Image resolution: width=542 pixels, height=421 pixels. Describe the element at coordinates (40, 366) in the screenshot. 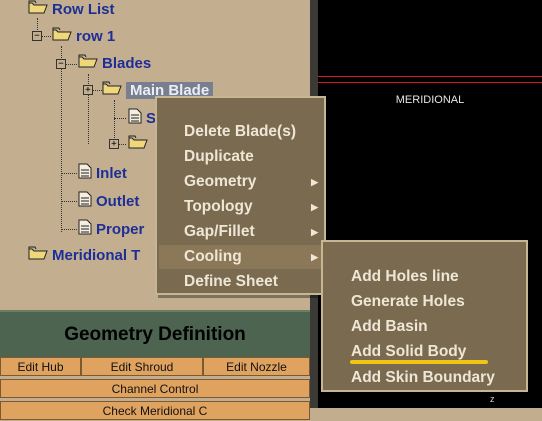

I see `edit-hub-button: Edit Hub` at that location.